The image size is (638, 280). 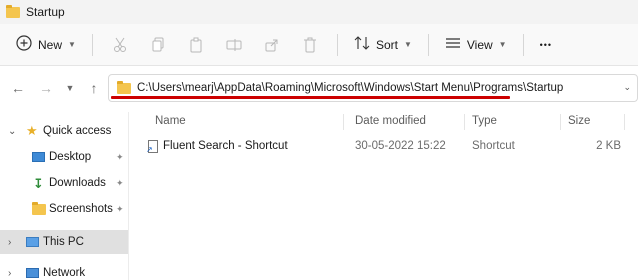 I want to click on view-list-icon, so click(x=453, y=44).